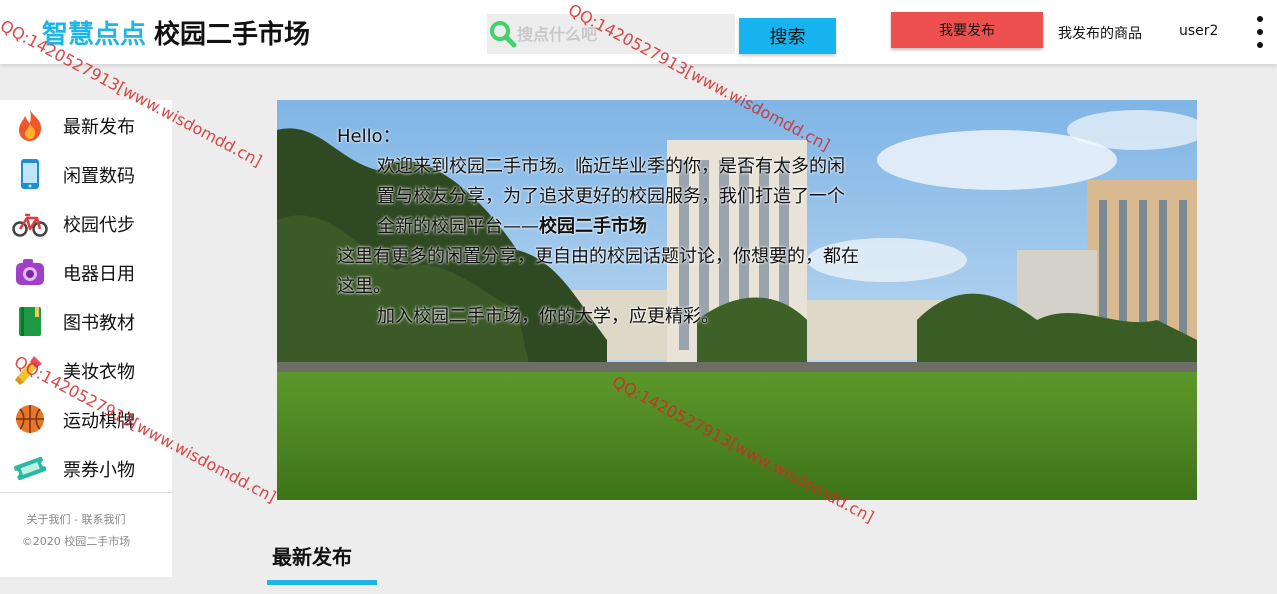 This screenshot has width=1277, height=594. I want to click on top-header: 智慧点点校园二手市场 搜索 我要发布 我发布的商品 user2, so click(638, 32).